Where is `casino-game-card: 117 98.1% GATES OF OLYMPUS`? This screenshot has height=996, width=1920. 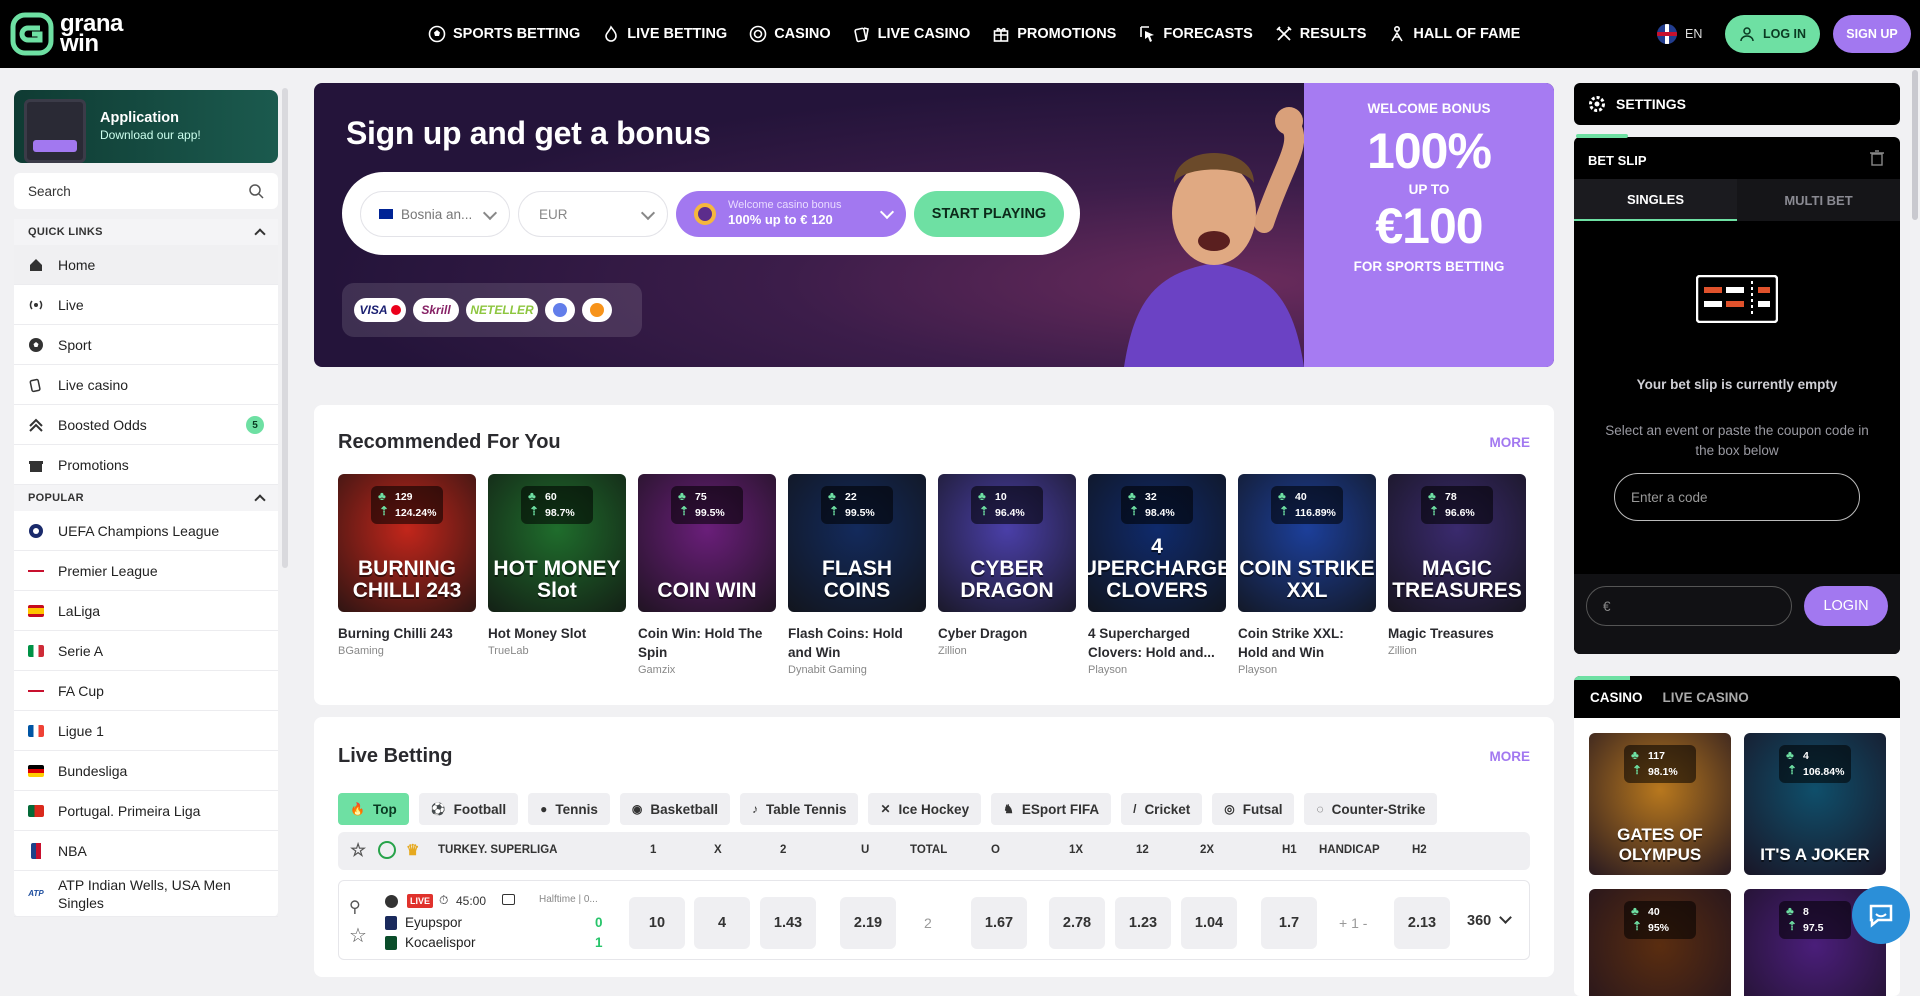 casino-game-card: 117 98.1% GATES OF OLYMPUS is located at coordinates (1660, 804).